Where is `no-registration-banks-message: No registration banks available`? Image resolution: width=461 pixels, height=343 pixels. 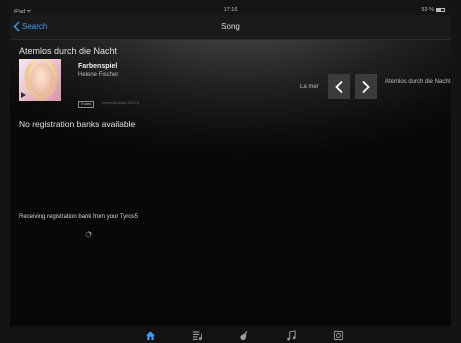 no-registration-banks-message: No registration banks available is located at coordinates (77, 124).